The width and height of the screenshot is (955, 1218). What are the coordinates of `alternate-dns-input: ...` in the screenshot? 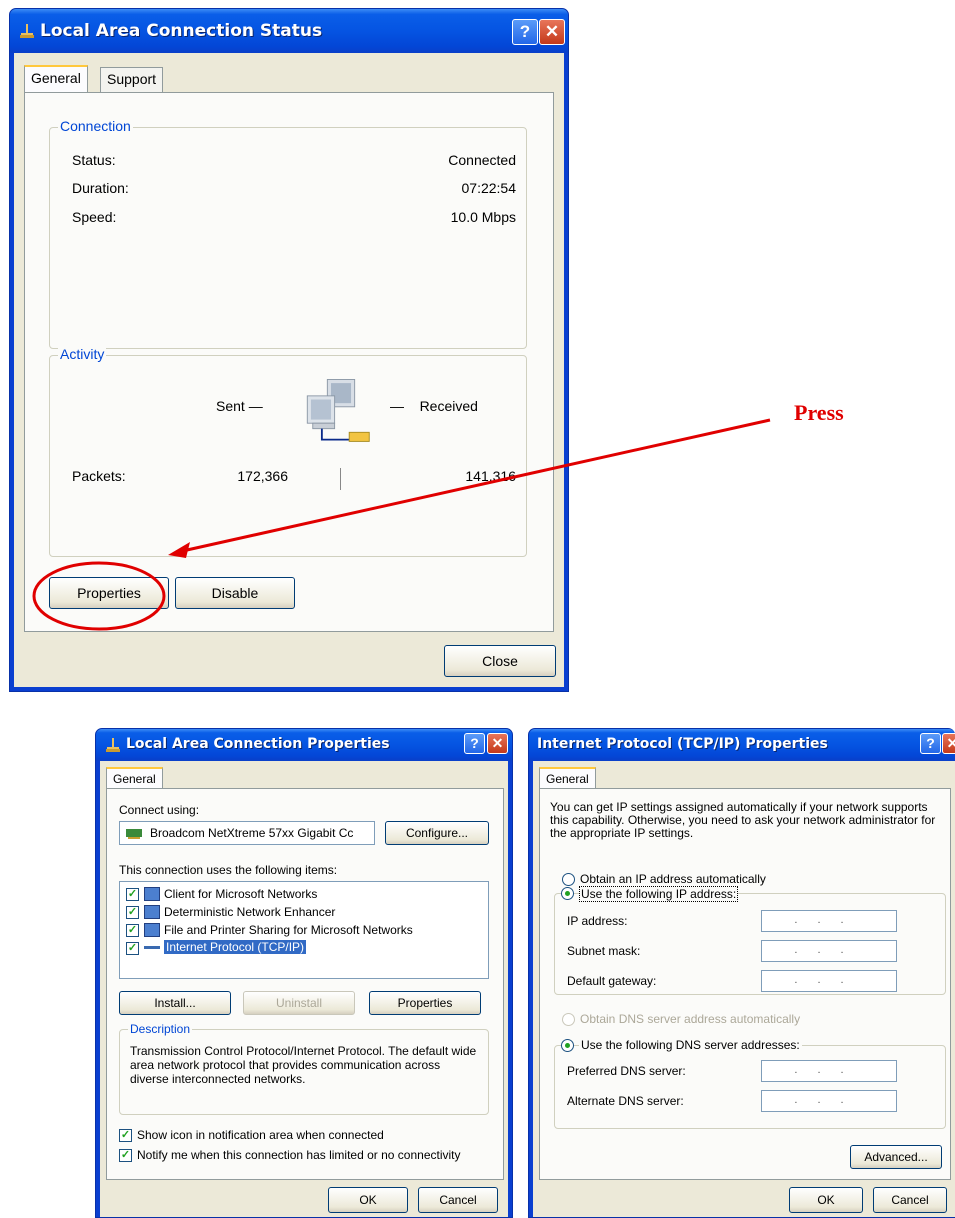 It's located at (829, 1101).